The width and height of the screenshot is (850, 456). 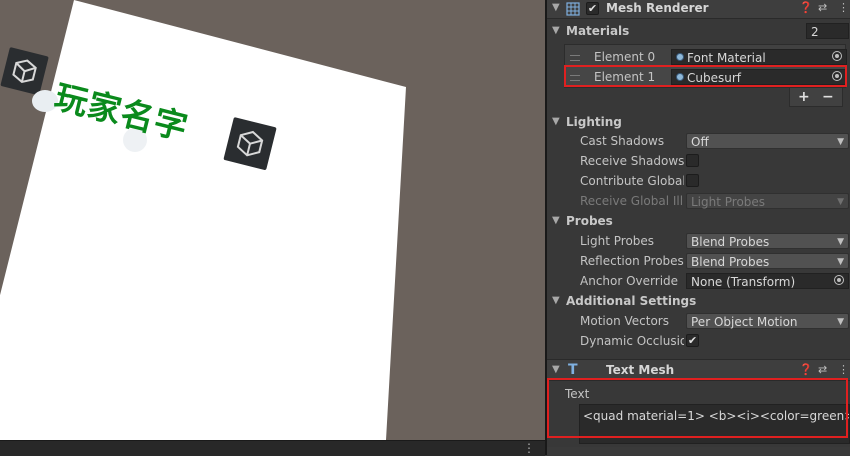 What do you see at coordinates (726, 58) in the screenshot?
I see `material-name: Font Material` at bounding box center [726, 58].